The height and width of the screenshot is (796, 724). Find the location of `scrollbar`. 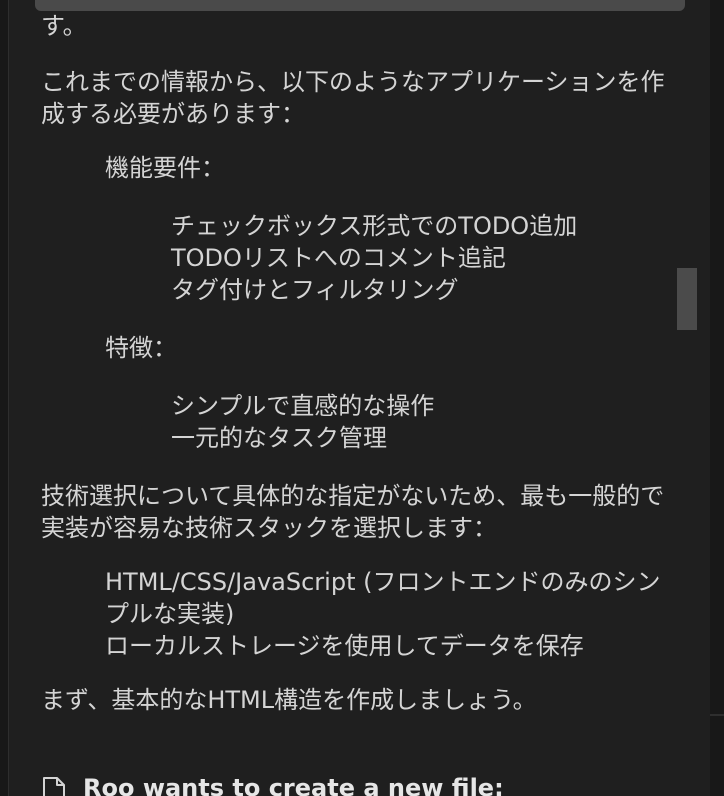

scrollbar is located at coordinates (687, 398).